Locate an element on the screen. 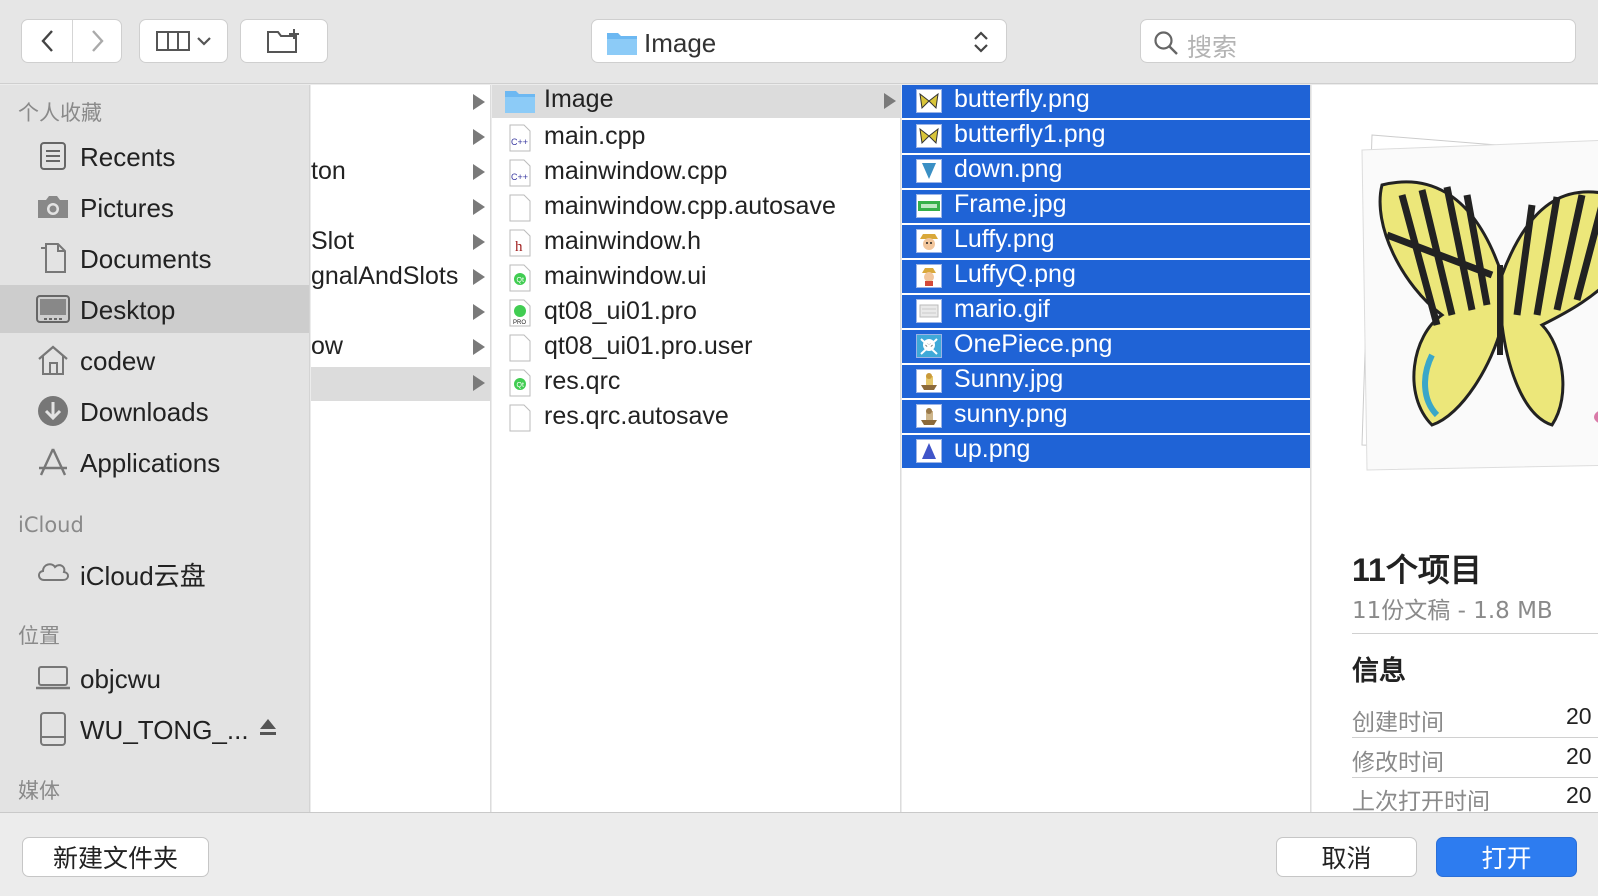 The image size is (1598, 896). column-row: mainwindow.cpp.autosave is located at coordinates (696, 208).